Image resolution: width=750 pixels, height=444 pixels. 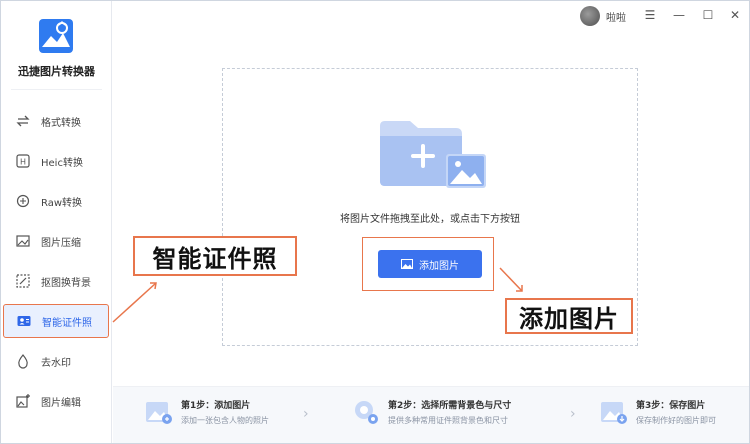 I want to click on sidebar-item-label: 去水印, so click(x=56, y=363).